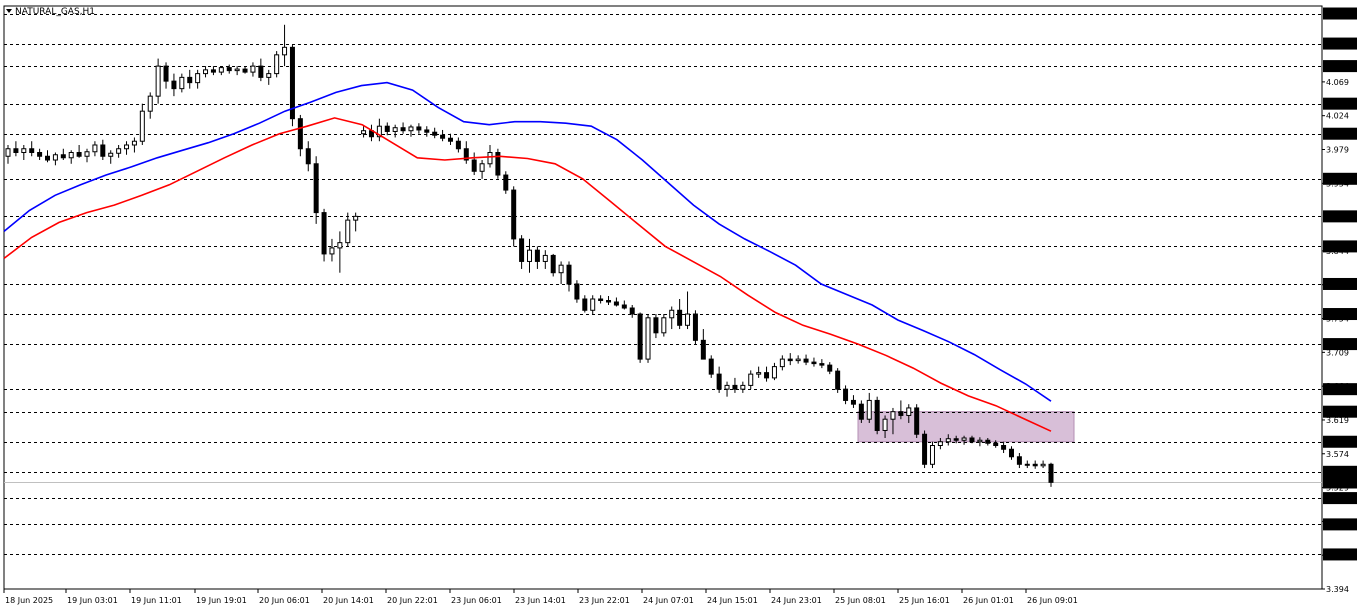 The width and height of the screenshot is (1362, 611). I want to click on level-price-label: 3.515, so click(1337, 498).